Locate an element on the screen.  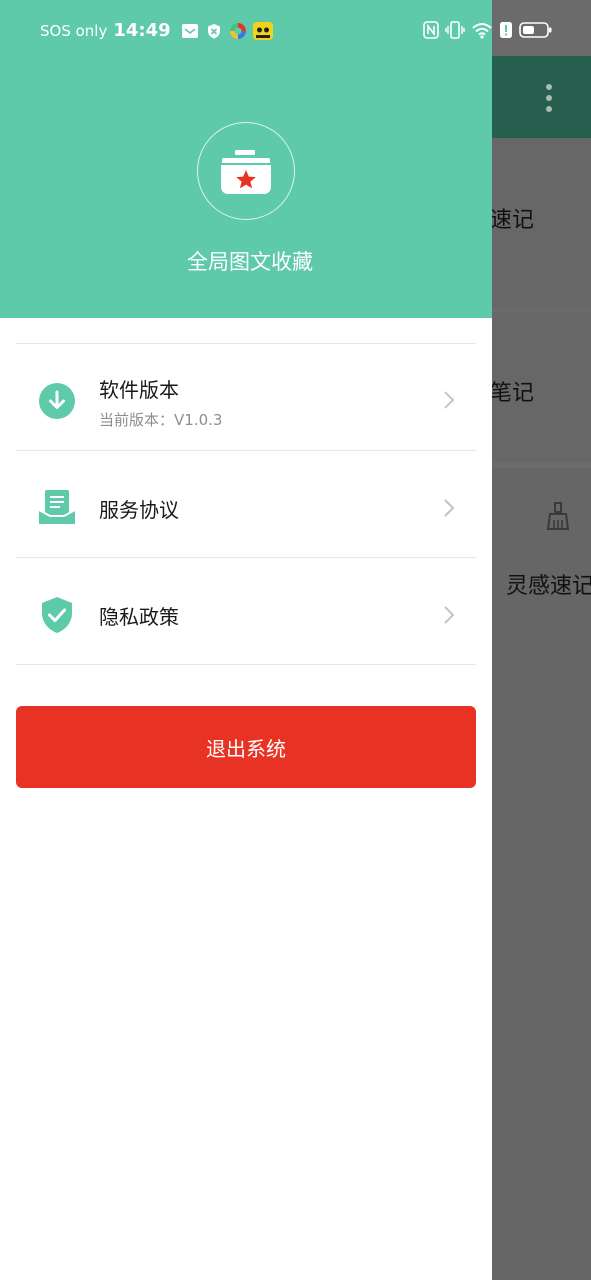
menu-item-title: 软件版本 is located at coordinates (139, 390).